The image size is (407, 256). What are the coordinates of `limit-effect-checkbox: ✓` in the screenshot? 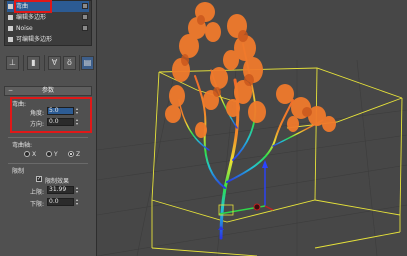 It's located at (39, 179).